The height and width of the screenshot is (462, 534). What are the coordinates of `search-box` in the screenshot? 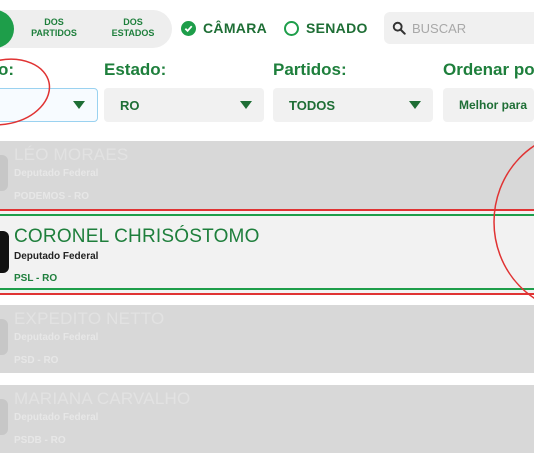 It's located at (459, 28).